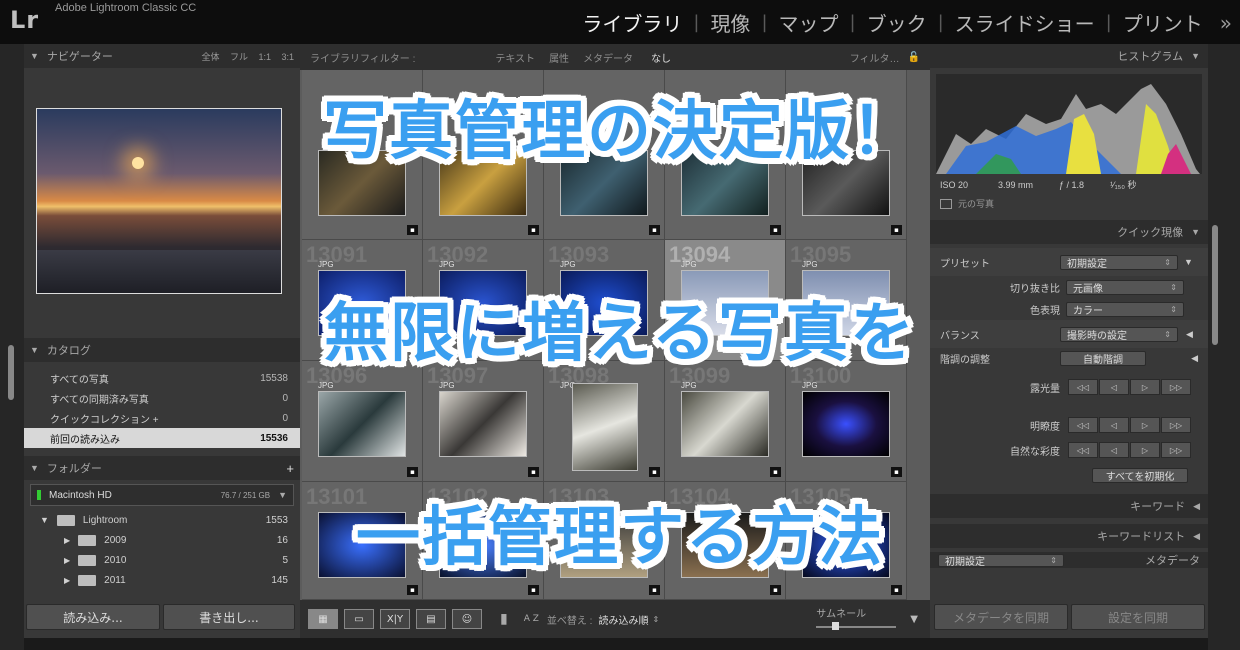 The image size is (1240, 650). I want to click on module-book: ブック, so click(897, 22).